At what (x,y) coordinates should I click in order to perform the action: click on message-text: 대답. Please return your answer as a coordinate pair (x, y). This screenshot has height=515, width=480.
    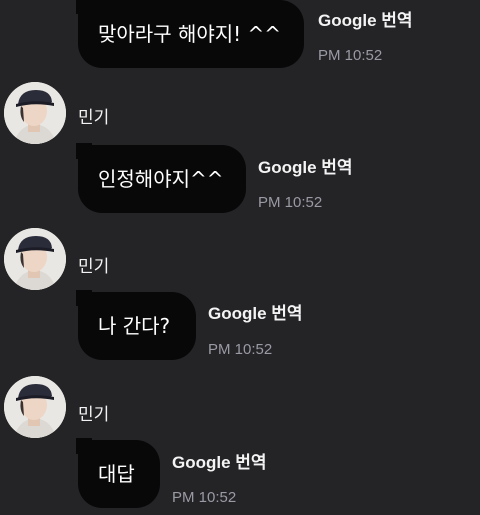
    Looking at the image, I should click on (116, 474).